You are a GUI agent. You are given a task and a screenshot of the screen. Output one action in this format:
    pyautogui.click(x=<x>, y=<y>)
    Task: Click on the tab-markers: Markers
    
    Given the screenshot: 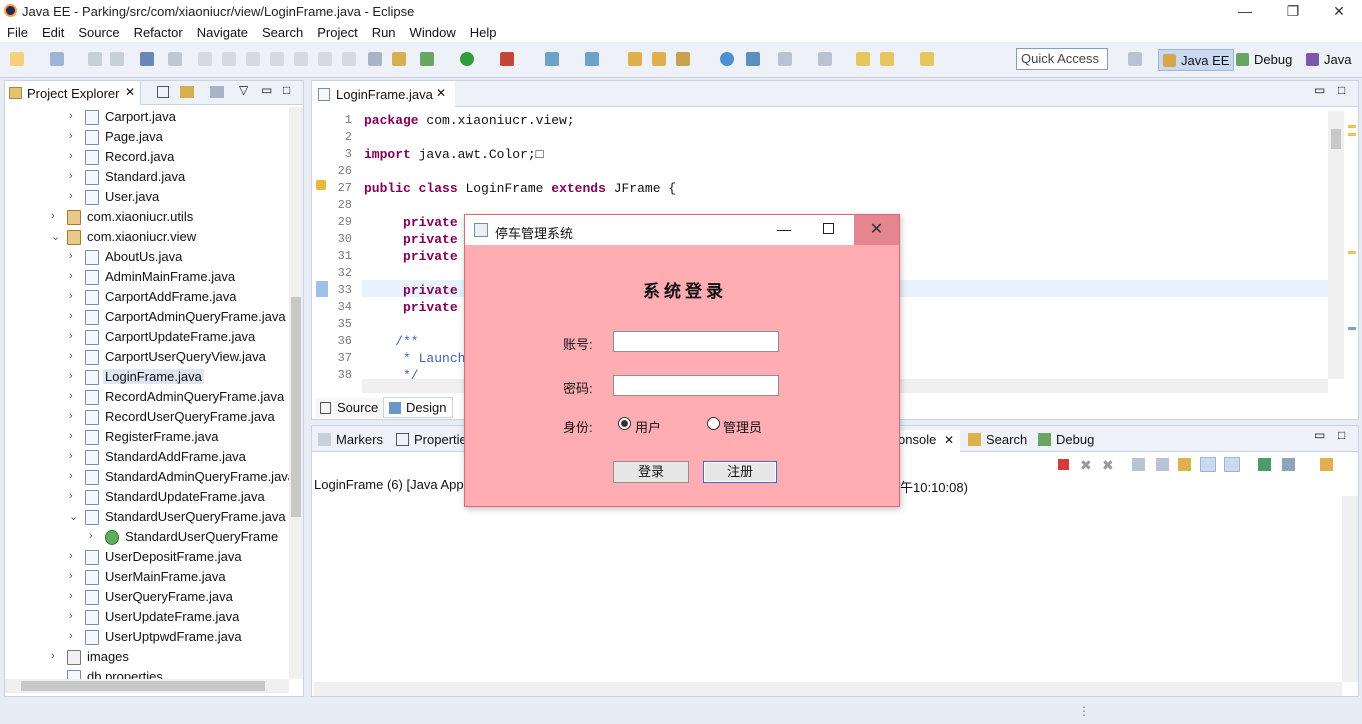 What is the action you would take?
    pyautogui.click(x=350, y=439)
    